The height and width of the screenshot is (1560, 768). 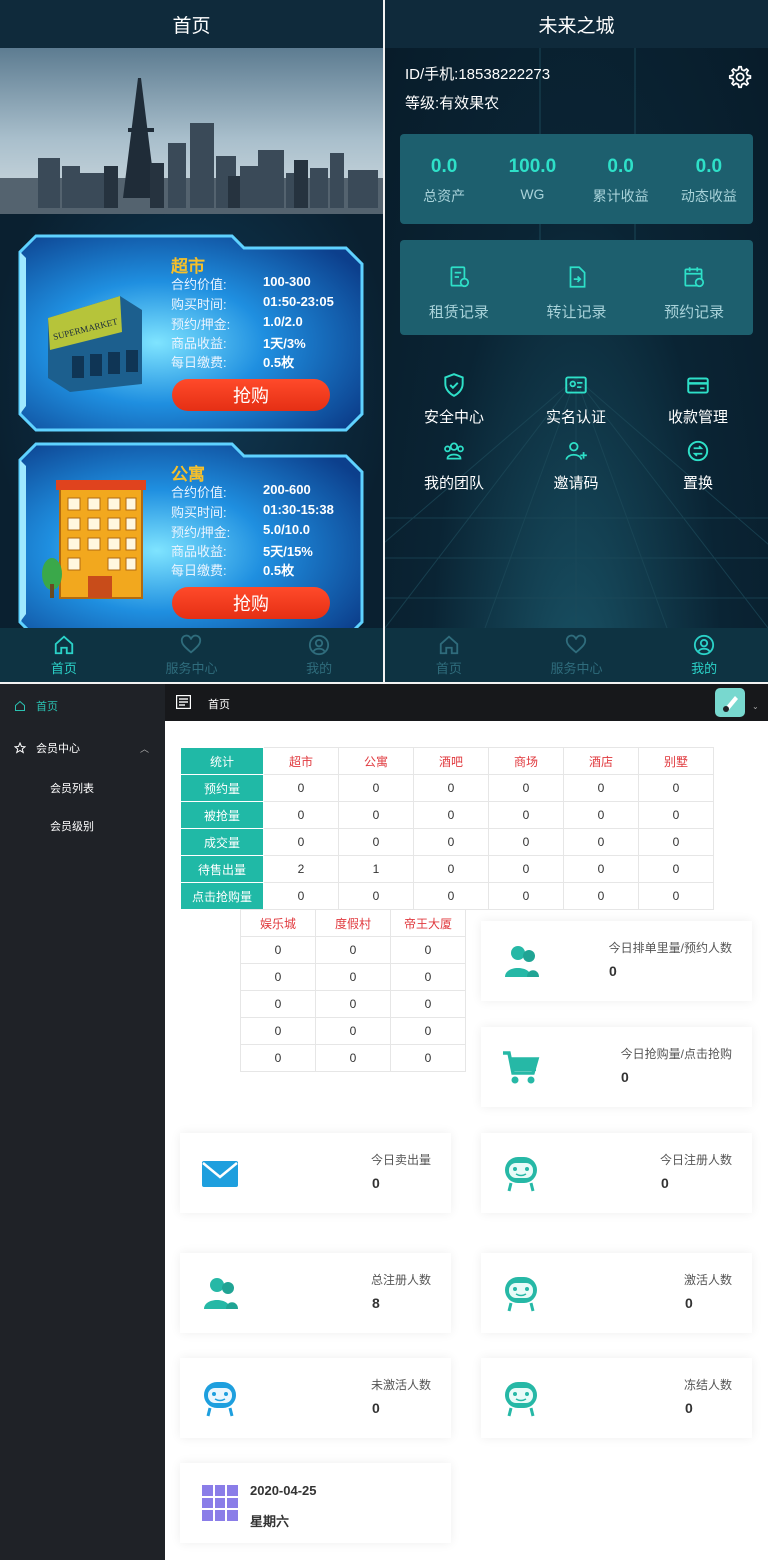 What do you see at coordinates (20, 748) in the screenshot?
I see `star-icon` at bounding box center [20, 748].